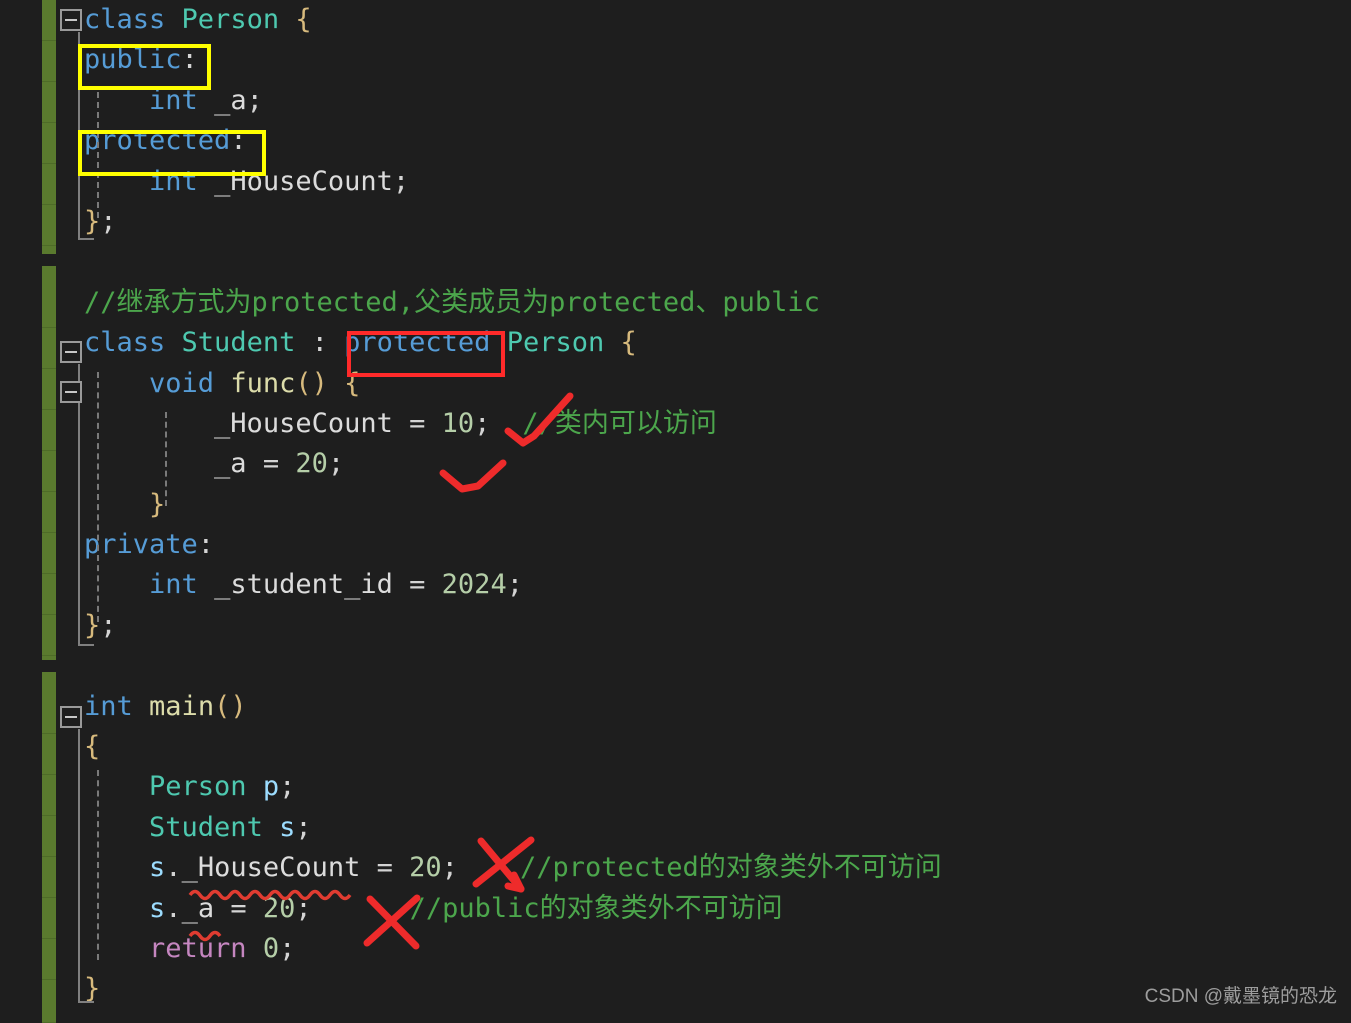 The width and height of the screenshot is (1351, 1023). Describe the element at coordinates (620, 343) in the screenshot. I see `token-brace: {` at that location.